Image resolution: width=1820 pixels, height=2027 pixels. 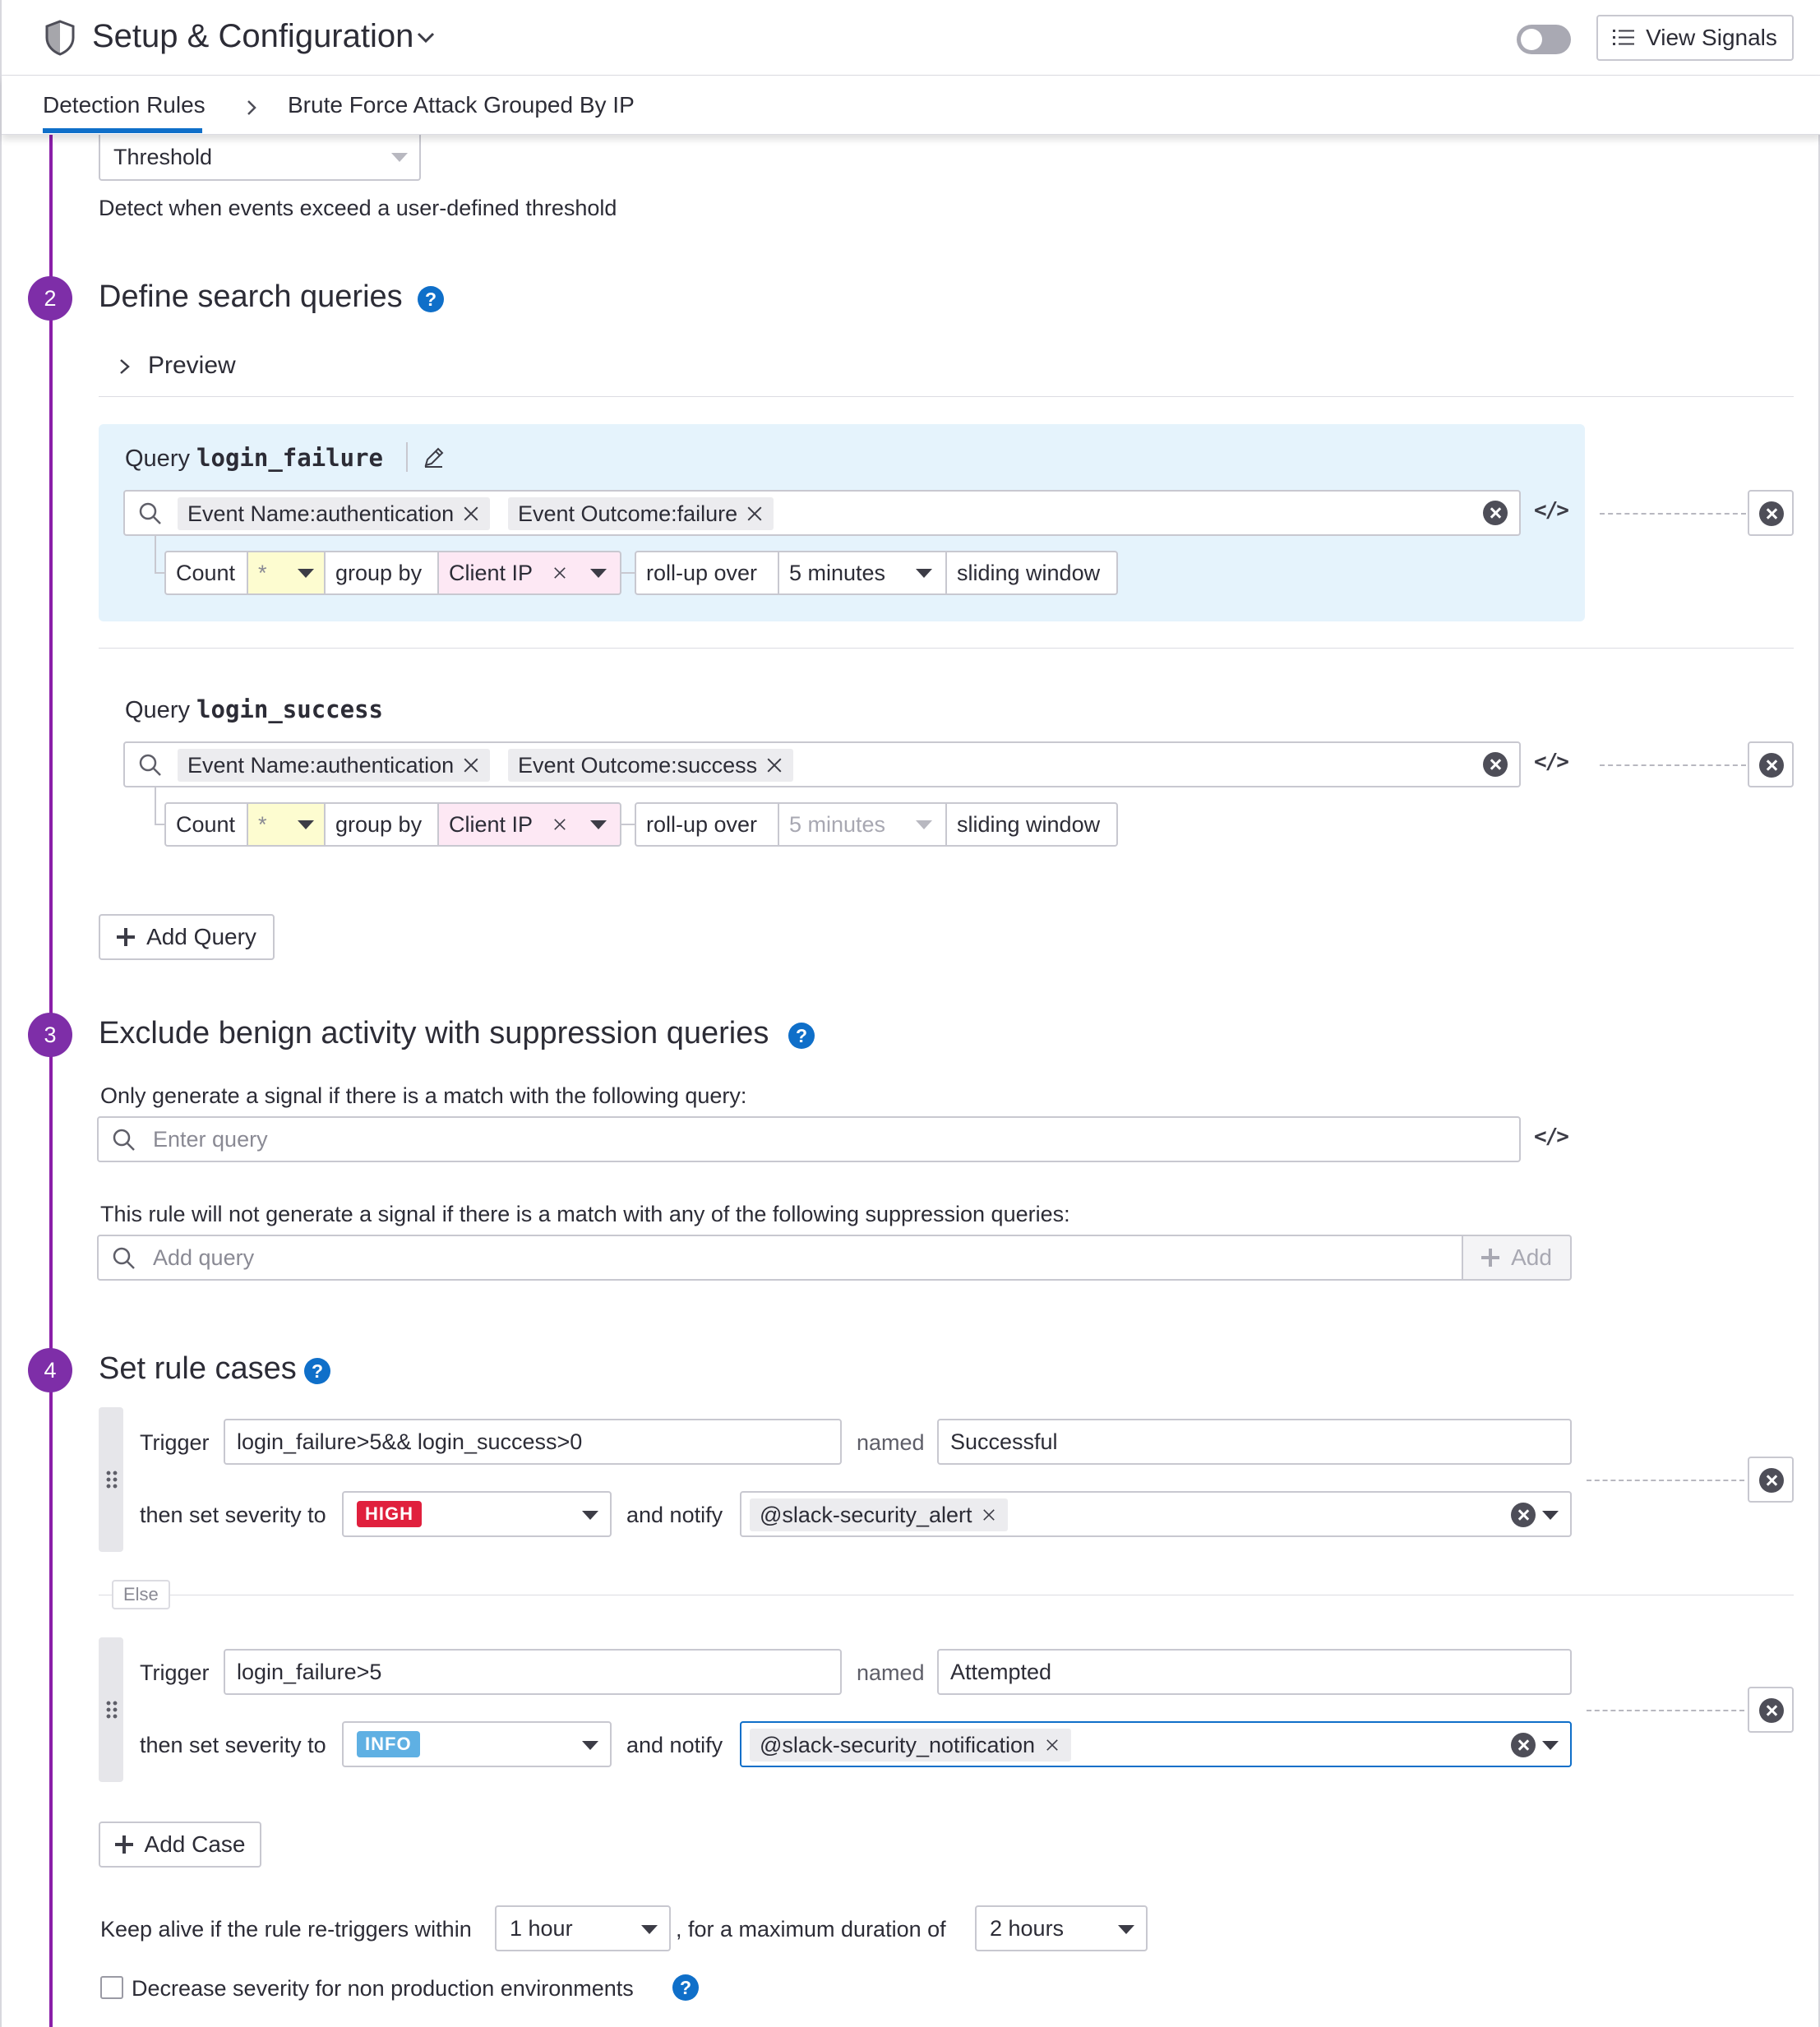 What do you see at coordinates (583, 1928) in the screenshot?
I see `keep-alive-select: 1 hour` at bounding box center [583, 1928].